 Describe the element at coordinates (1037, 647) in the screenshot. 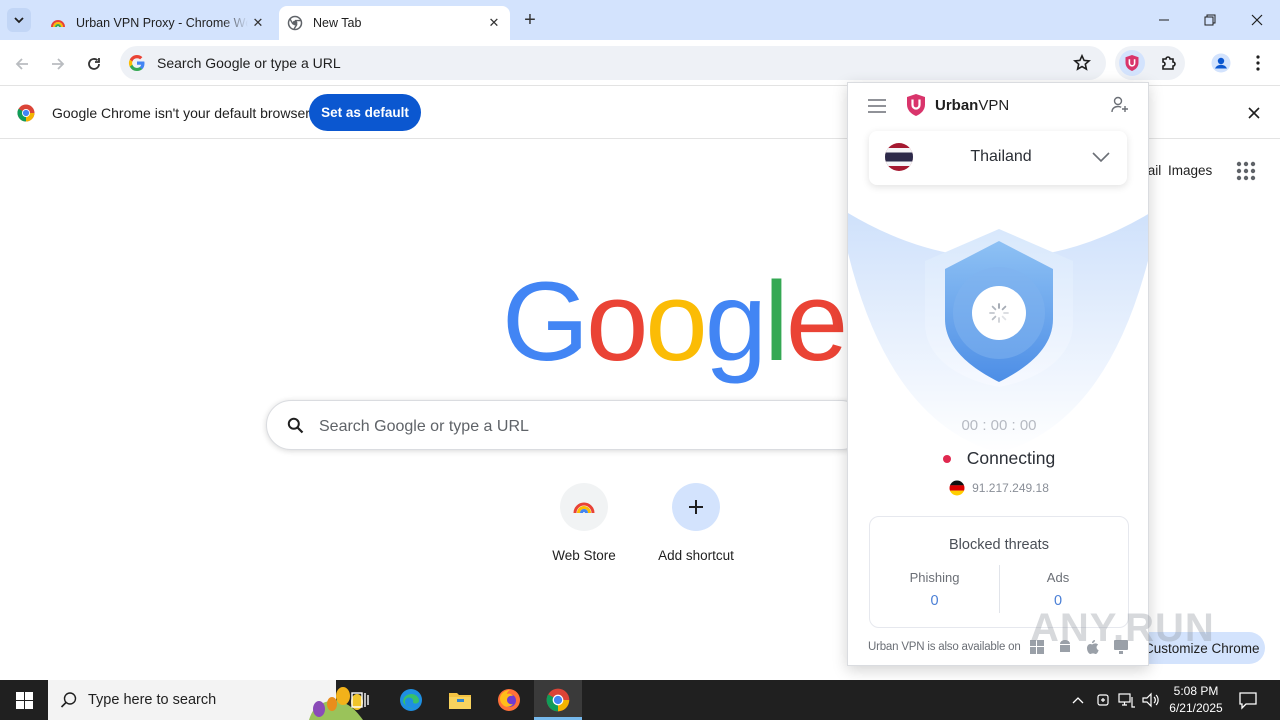

I see `windows-logo-icon` at that location.